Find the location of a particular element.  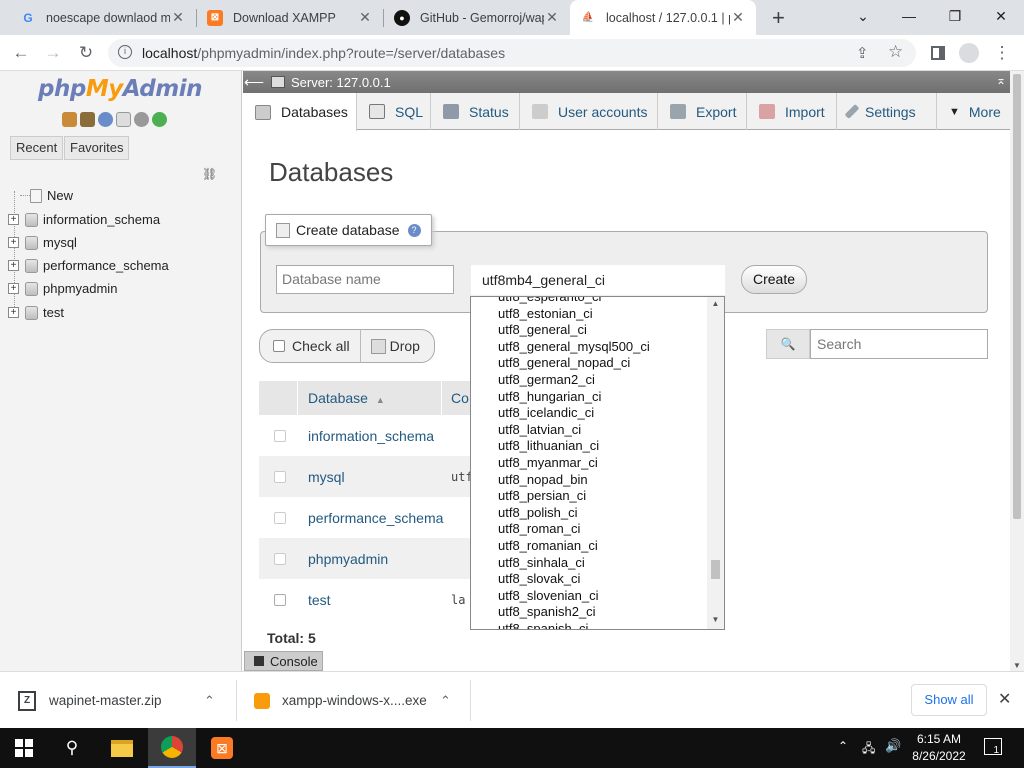

tab-databases: Databases is located at coordinates (300, 112).